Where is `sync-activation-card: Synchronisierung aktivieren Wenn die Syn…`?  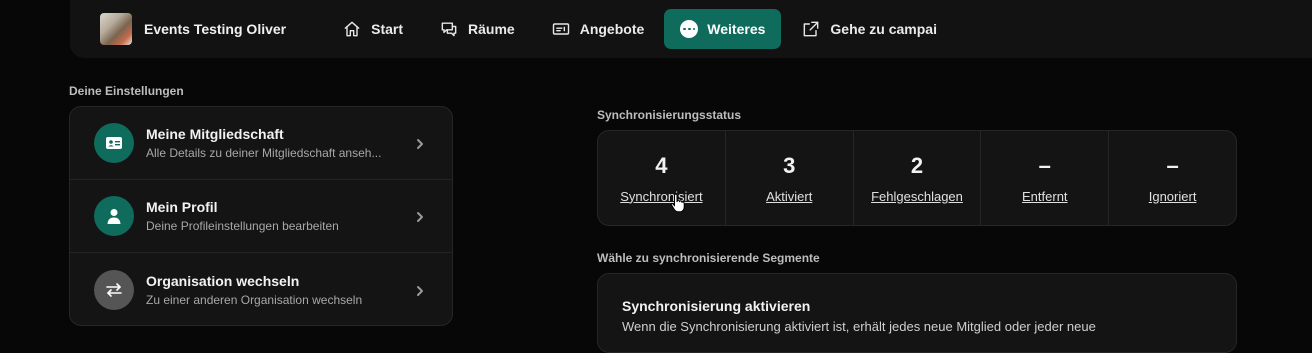 sync-activation-card: Synchronisierung aktivieren Wenn die Syn… is located at coordinates (917, 313).